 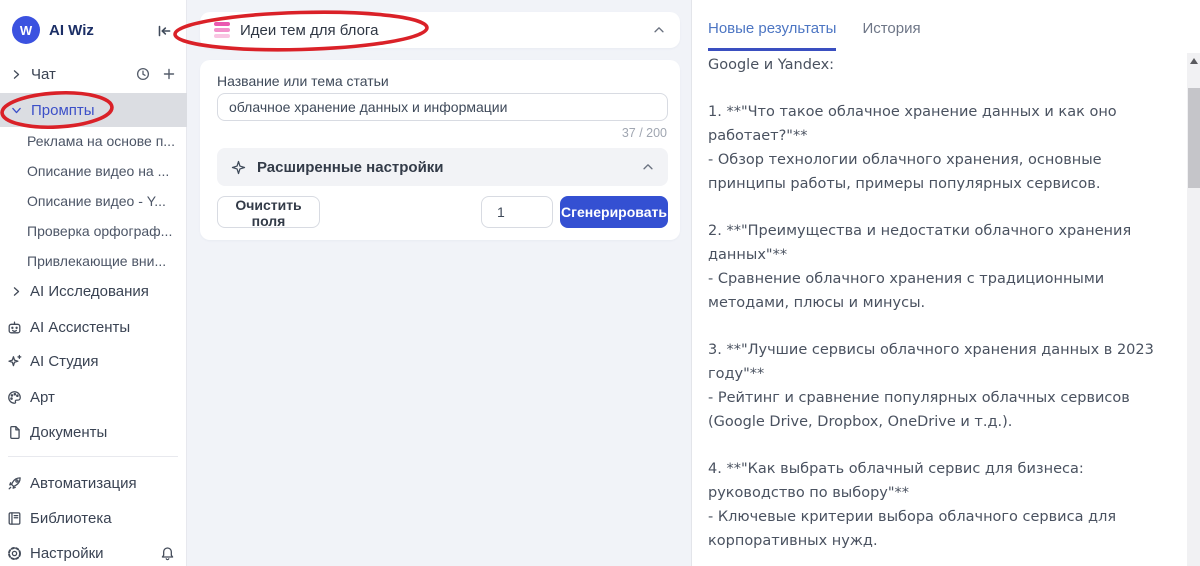 What do you see at coordinates (63, 110) in the screenshot?
I see `sidebar-item-label: Промпты` at bounding box center [63, 110].